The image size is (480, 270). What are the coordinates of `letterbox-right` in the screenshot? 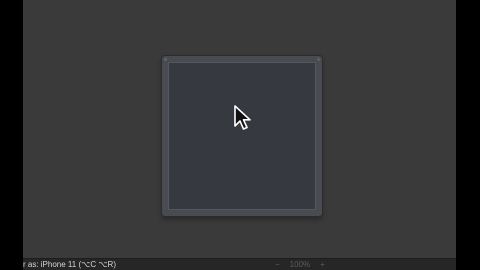 It's located at (468, 135).